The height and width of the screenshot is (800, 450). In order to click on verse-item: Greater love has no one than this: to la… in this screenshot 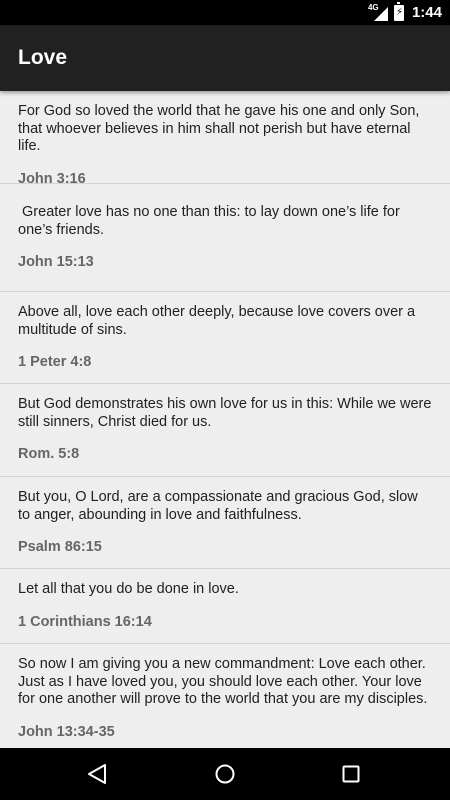, I will do `click(225, 238)`.